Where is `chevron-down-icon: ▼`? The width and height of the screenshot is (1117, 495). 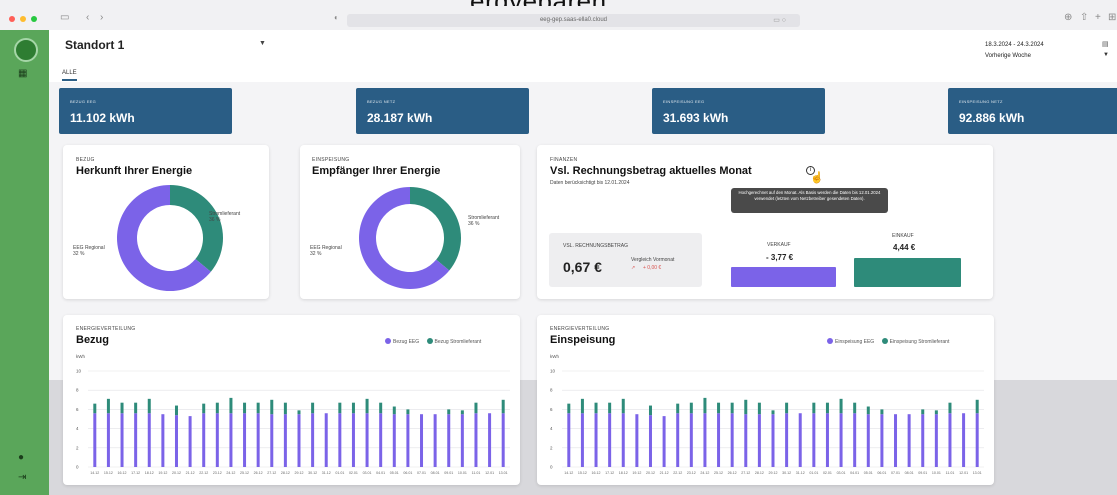 chevron-down-icon: ▼ is located at coordinates (262, 43).